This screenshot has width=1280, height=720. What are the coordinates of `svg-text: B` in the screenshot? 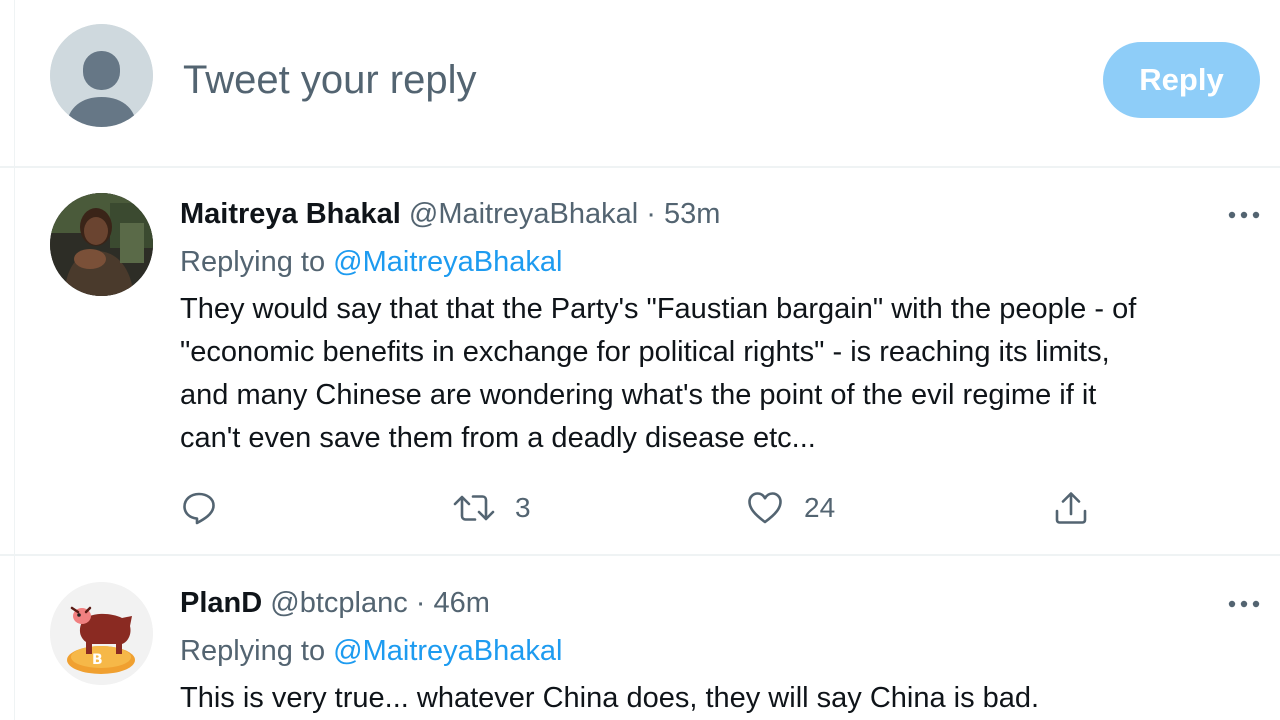 It's located at (97, 660).